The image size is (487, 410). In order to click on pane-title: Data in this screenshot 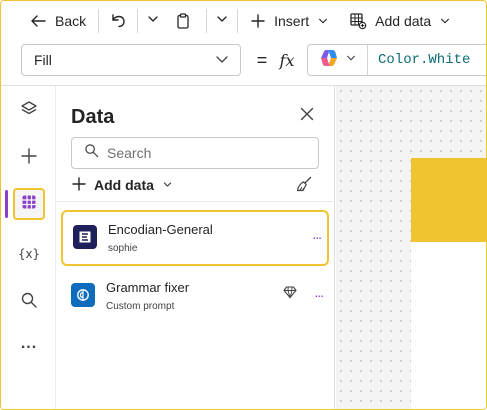, I will do `click(93, 117)`.